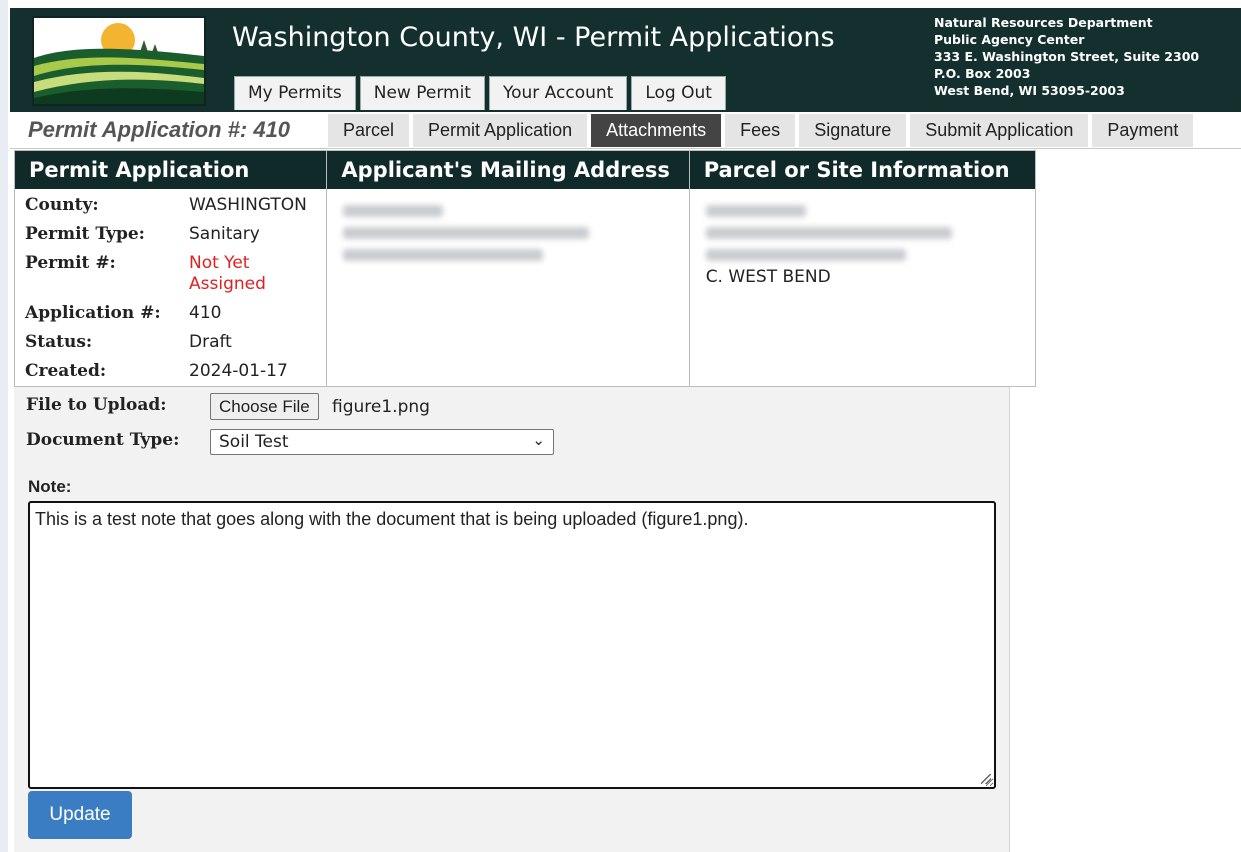  Describe the element at coordinates (982, 73) in the screenshot. I see `dept-line: P.O. Box 2003` at that location.